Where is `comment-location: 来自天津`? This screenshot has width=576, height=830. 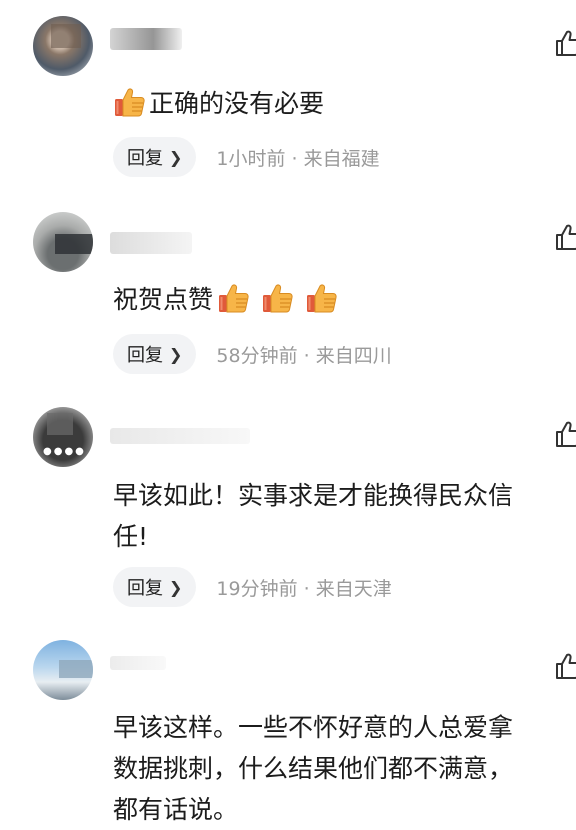
comment-location: 来自天津 is located at coordinates (353, 588).